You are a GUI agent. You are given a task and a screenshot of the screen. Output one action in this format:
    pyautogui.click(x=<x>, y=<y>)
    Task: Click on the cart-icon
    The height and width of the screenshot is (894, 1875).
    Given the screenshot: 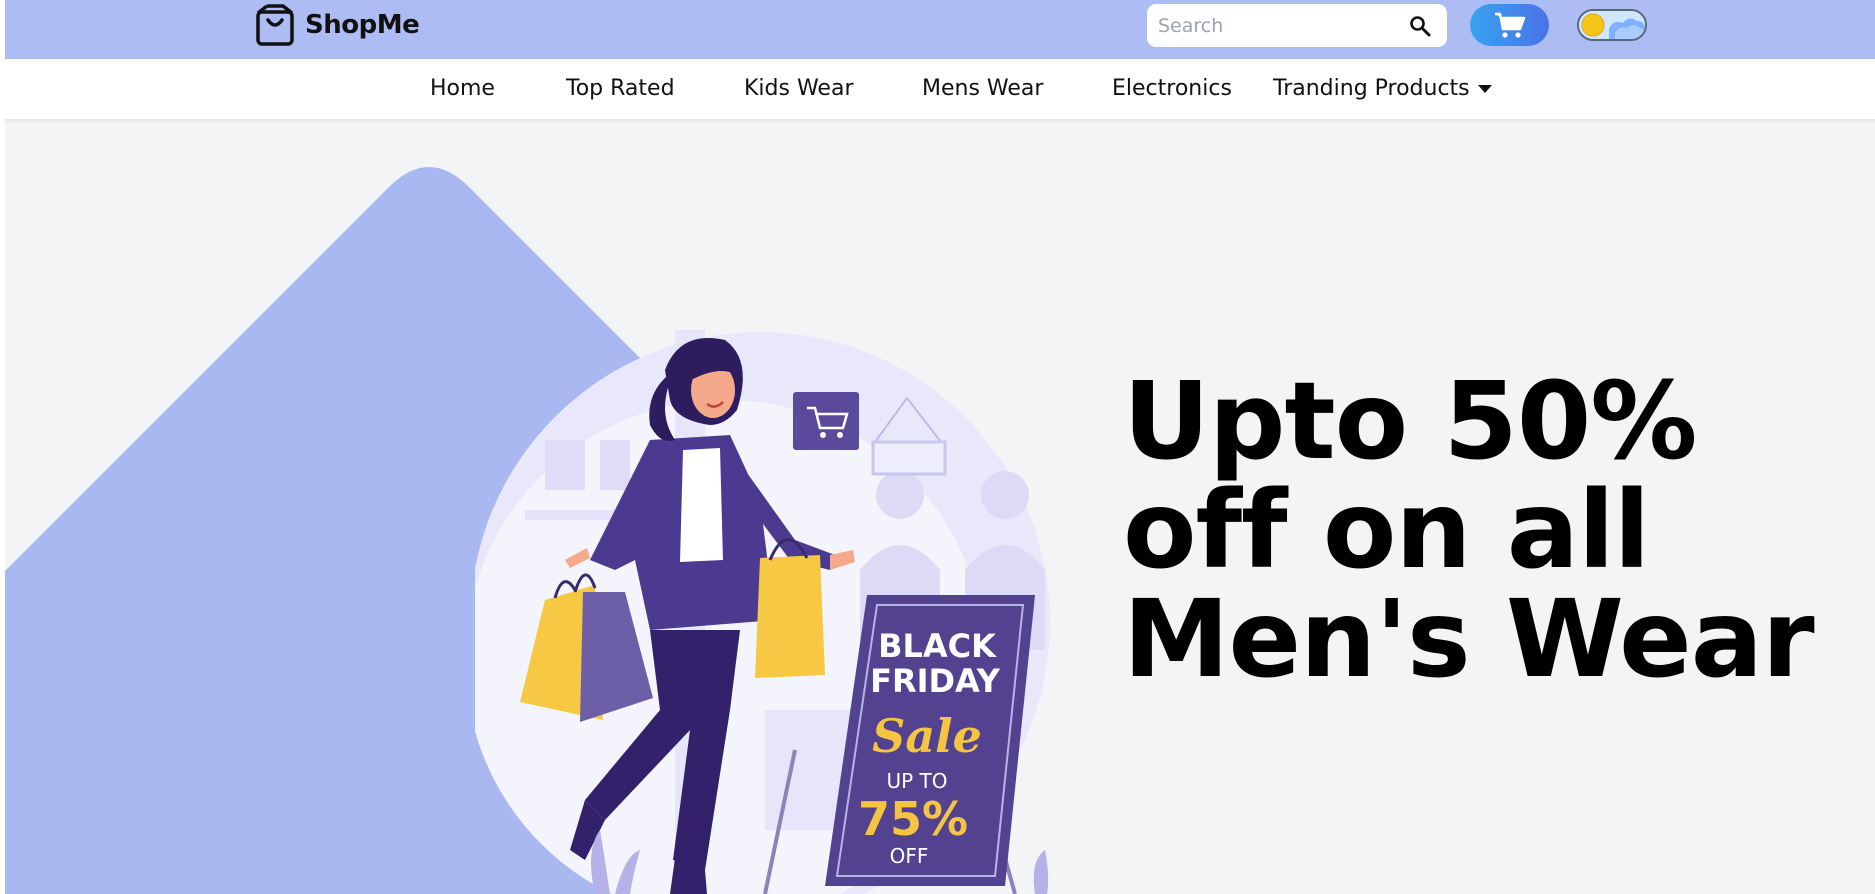 What is the action you would take?
    pyautogui.click(x=1509, y=25)
    